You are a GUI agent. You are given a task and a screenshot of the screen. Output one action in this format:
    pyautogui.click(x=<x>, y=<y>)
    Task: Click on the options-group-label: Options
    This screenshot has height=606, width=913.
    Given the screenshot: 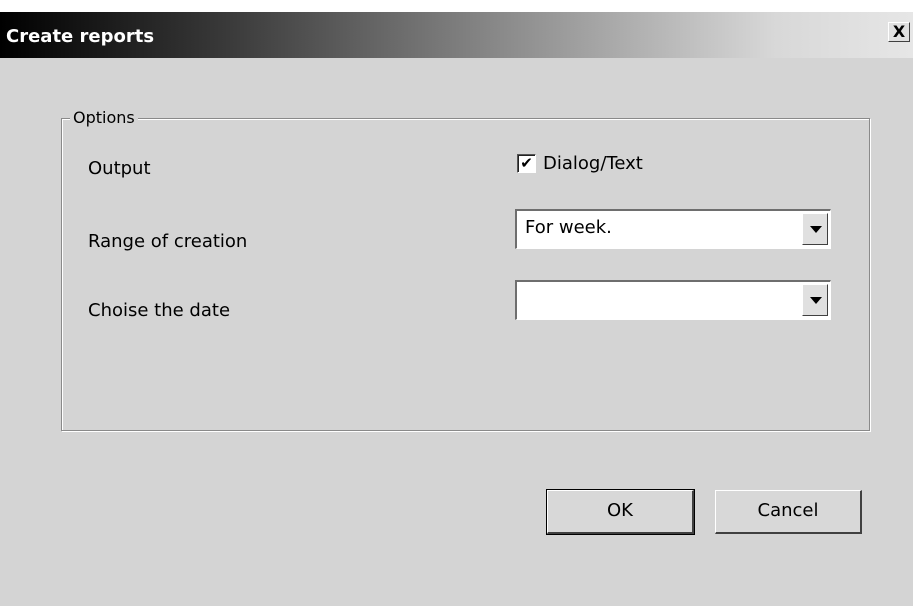 What is the action you would take?
    pyautogui.click(x=104, y=117)
    